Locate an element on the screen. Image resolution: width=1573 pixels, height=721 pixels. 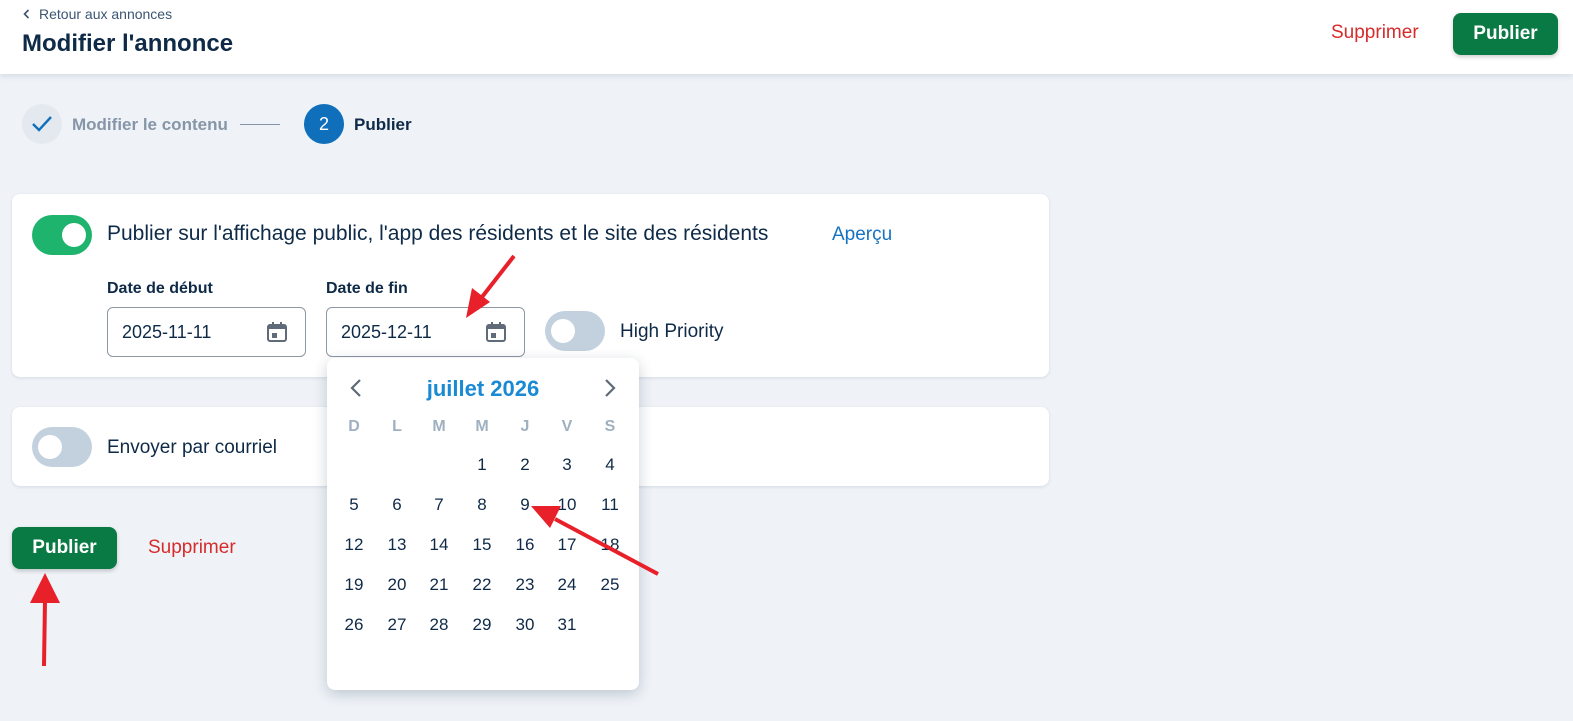
back-link-label: Retour aux annonces is located at coordinates (106, 14).